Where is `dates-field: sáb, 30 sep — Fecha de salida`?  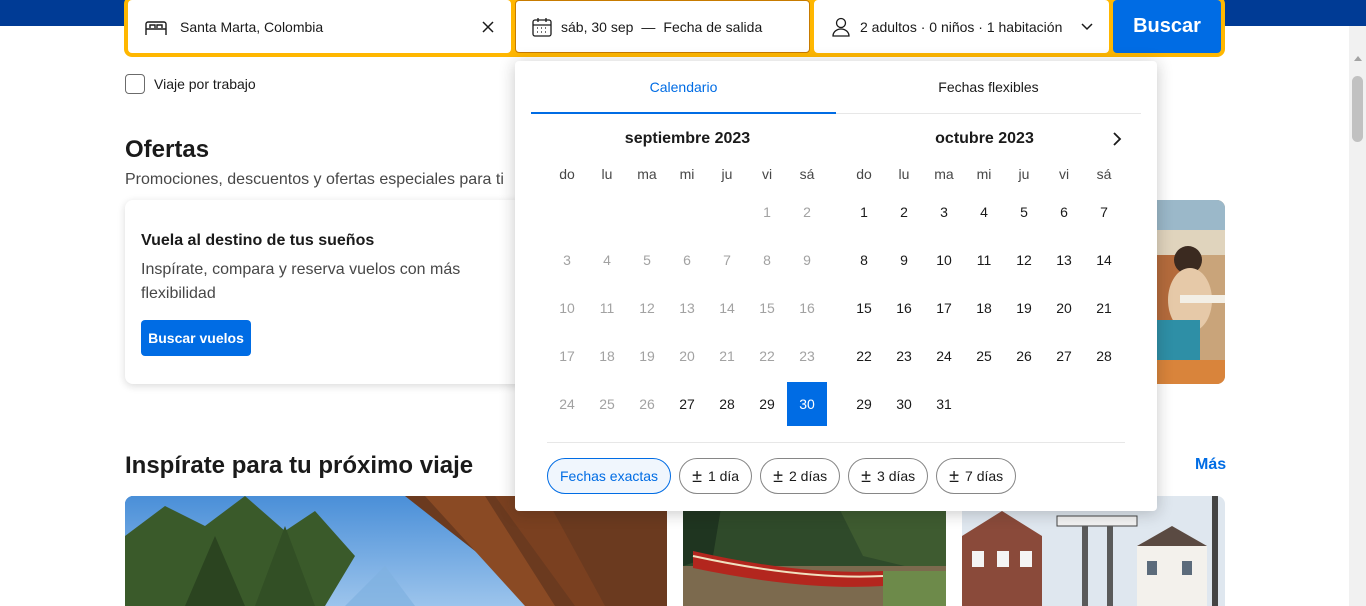 dates-field: sáb, 30 sep — Fecha de salida is located at coordinates (662, 26).